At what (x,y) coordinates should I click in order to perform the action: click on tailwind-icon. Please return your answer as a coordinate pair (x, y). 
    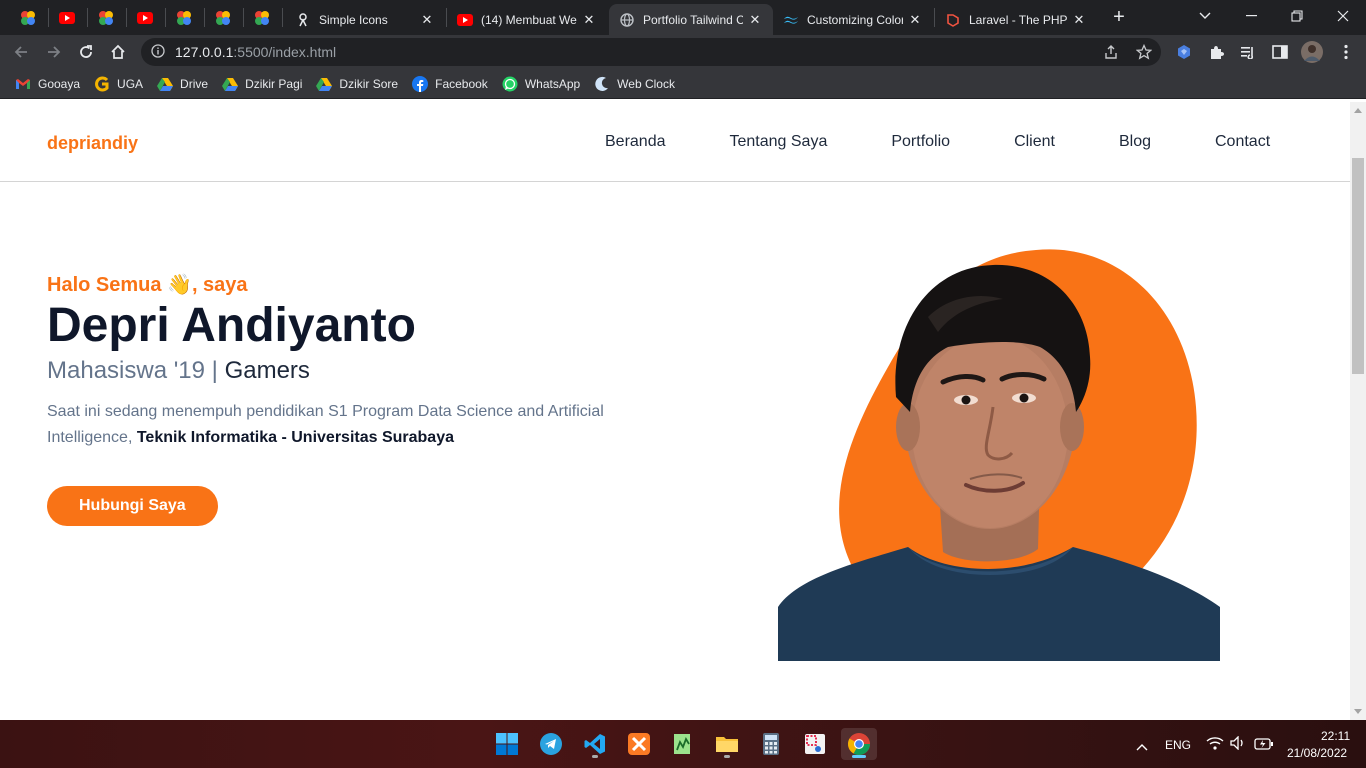
    Looking at the image, I should click on (791, 20).